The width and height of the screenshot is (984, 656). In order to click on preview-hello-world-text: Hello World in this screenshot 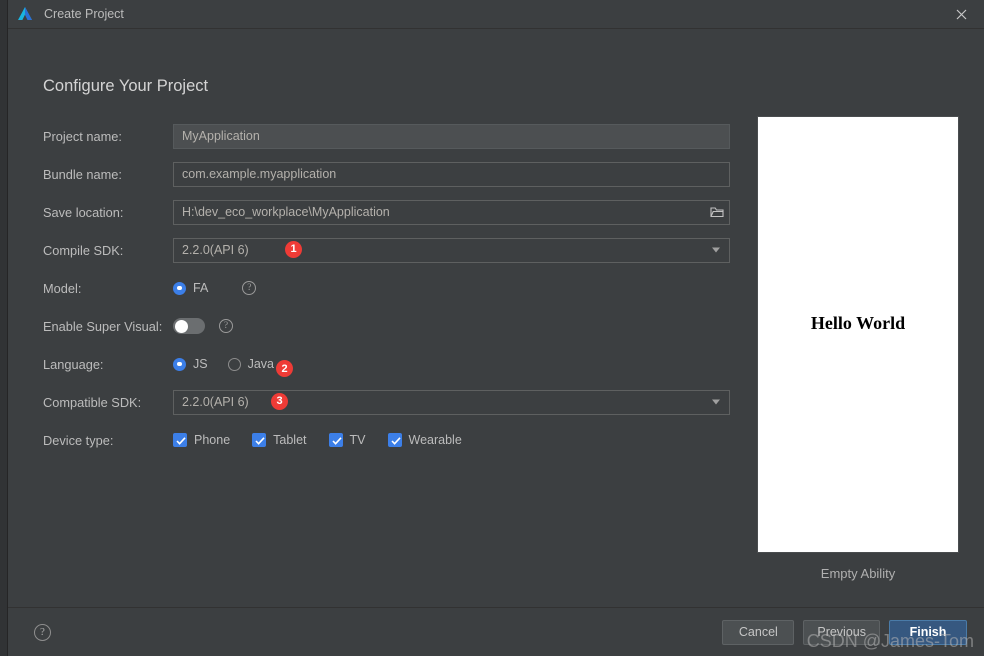, I will do `click(858, 323)`.